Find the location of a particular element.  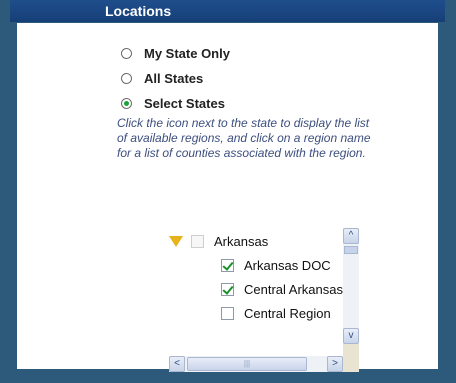

vertical-scrollbar: ^ v is located at coordinates (351, 286).